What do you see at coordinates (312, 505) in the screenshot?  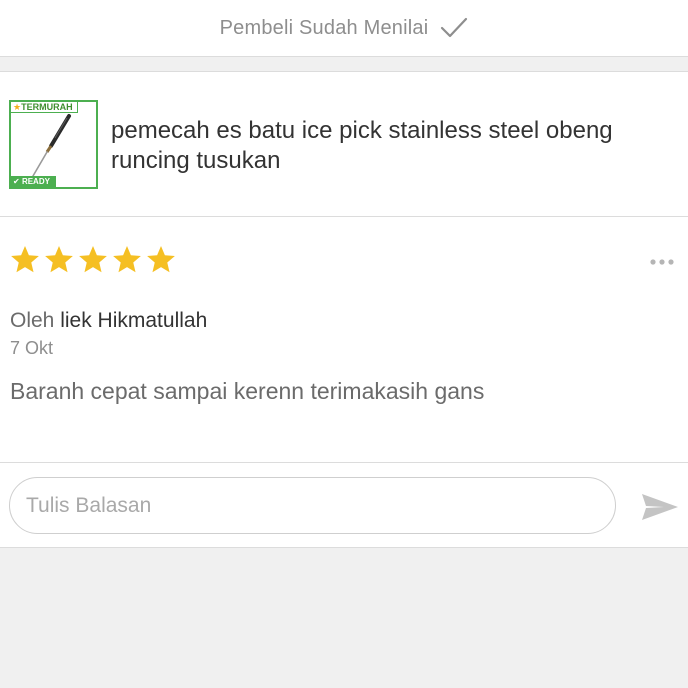 I see `reply-input` at bounding box center [312, 505].